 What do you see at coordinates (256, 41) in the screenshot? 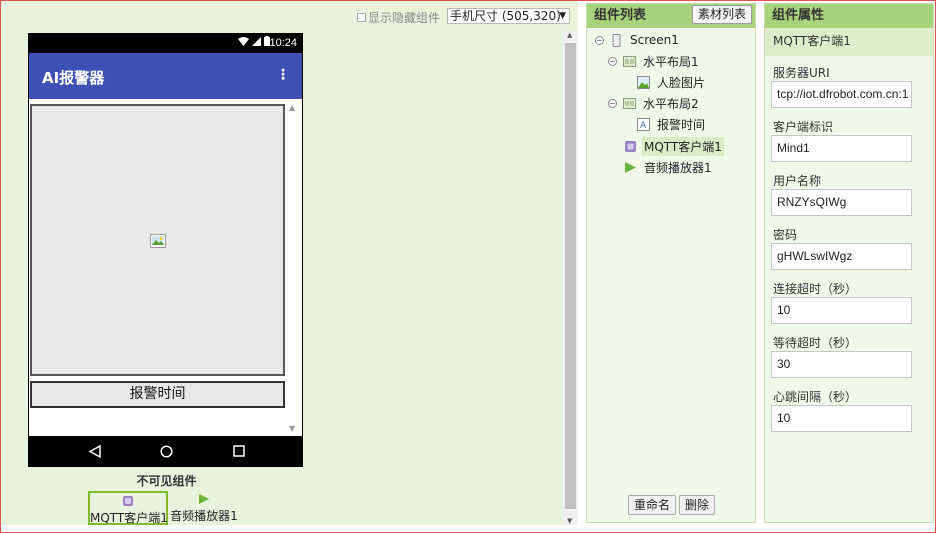
I see `signal-icon` at bounding box center [256, 41].